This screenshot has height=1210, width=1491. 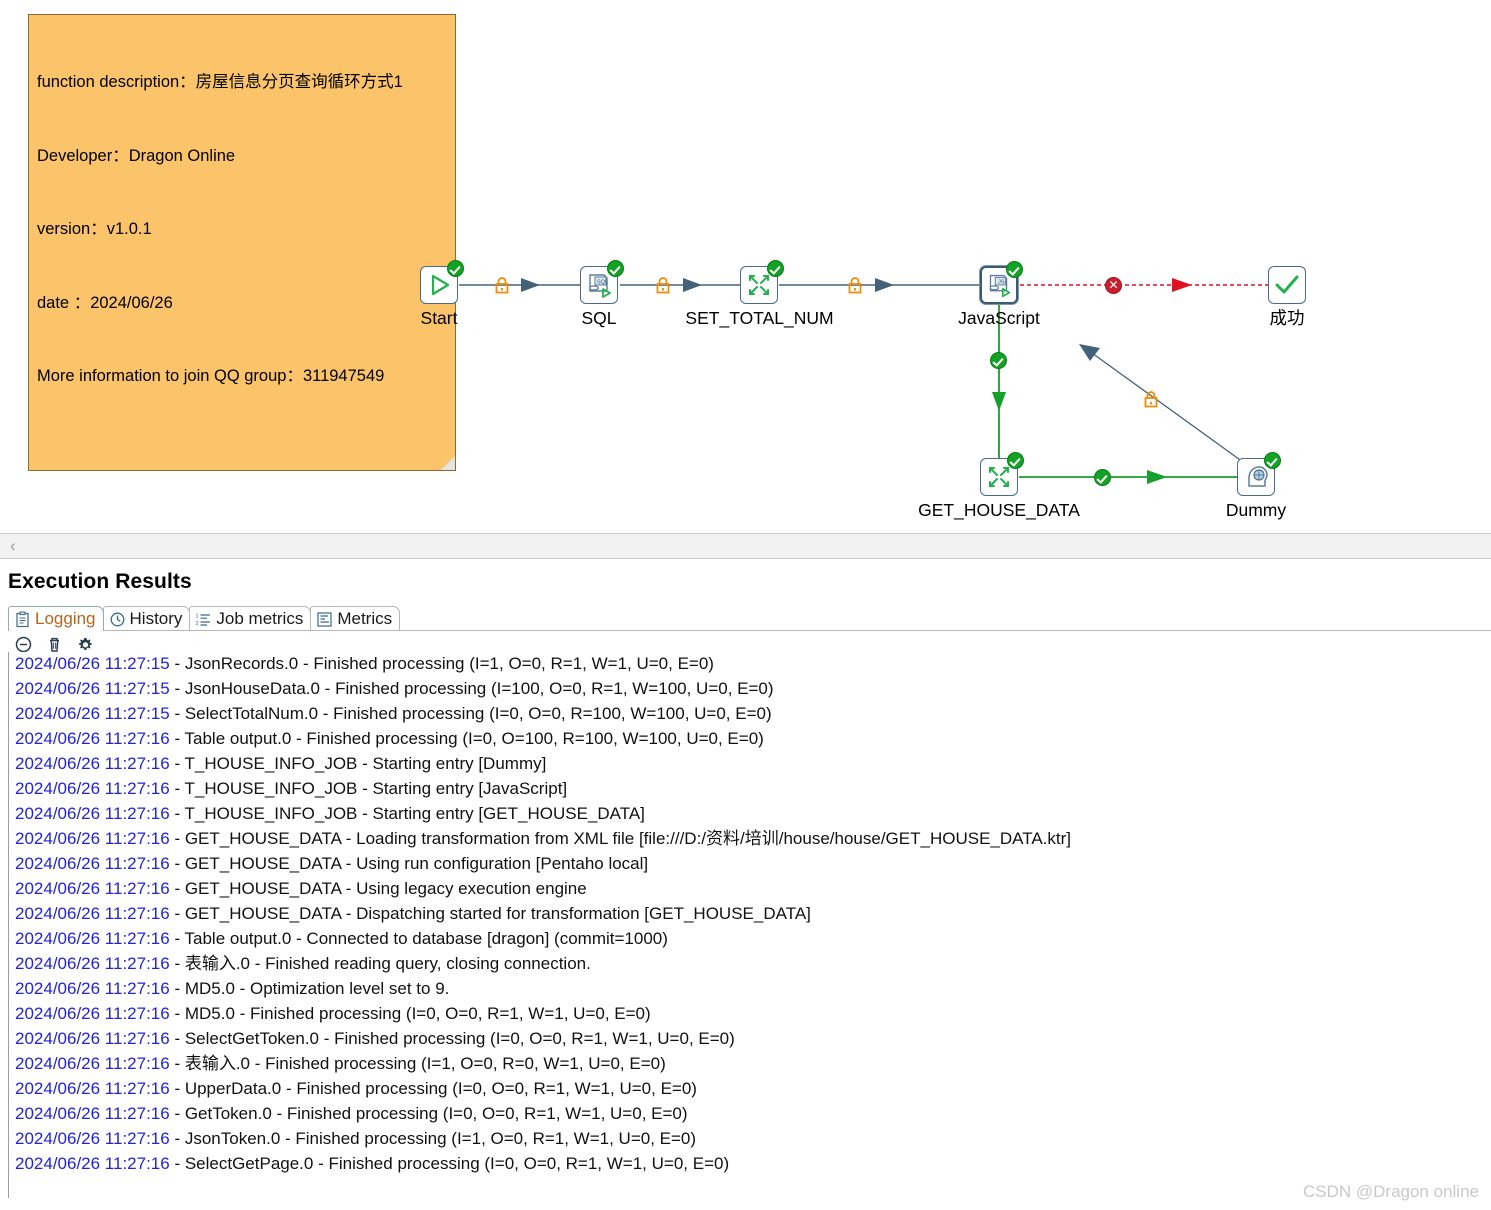 I want to click on tab-underline, so click(x=749, y=630).